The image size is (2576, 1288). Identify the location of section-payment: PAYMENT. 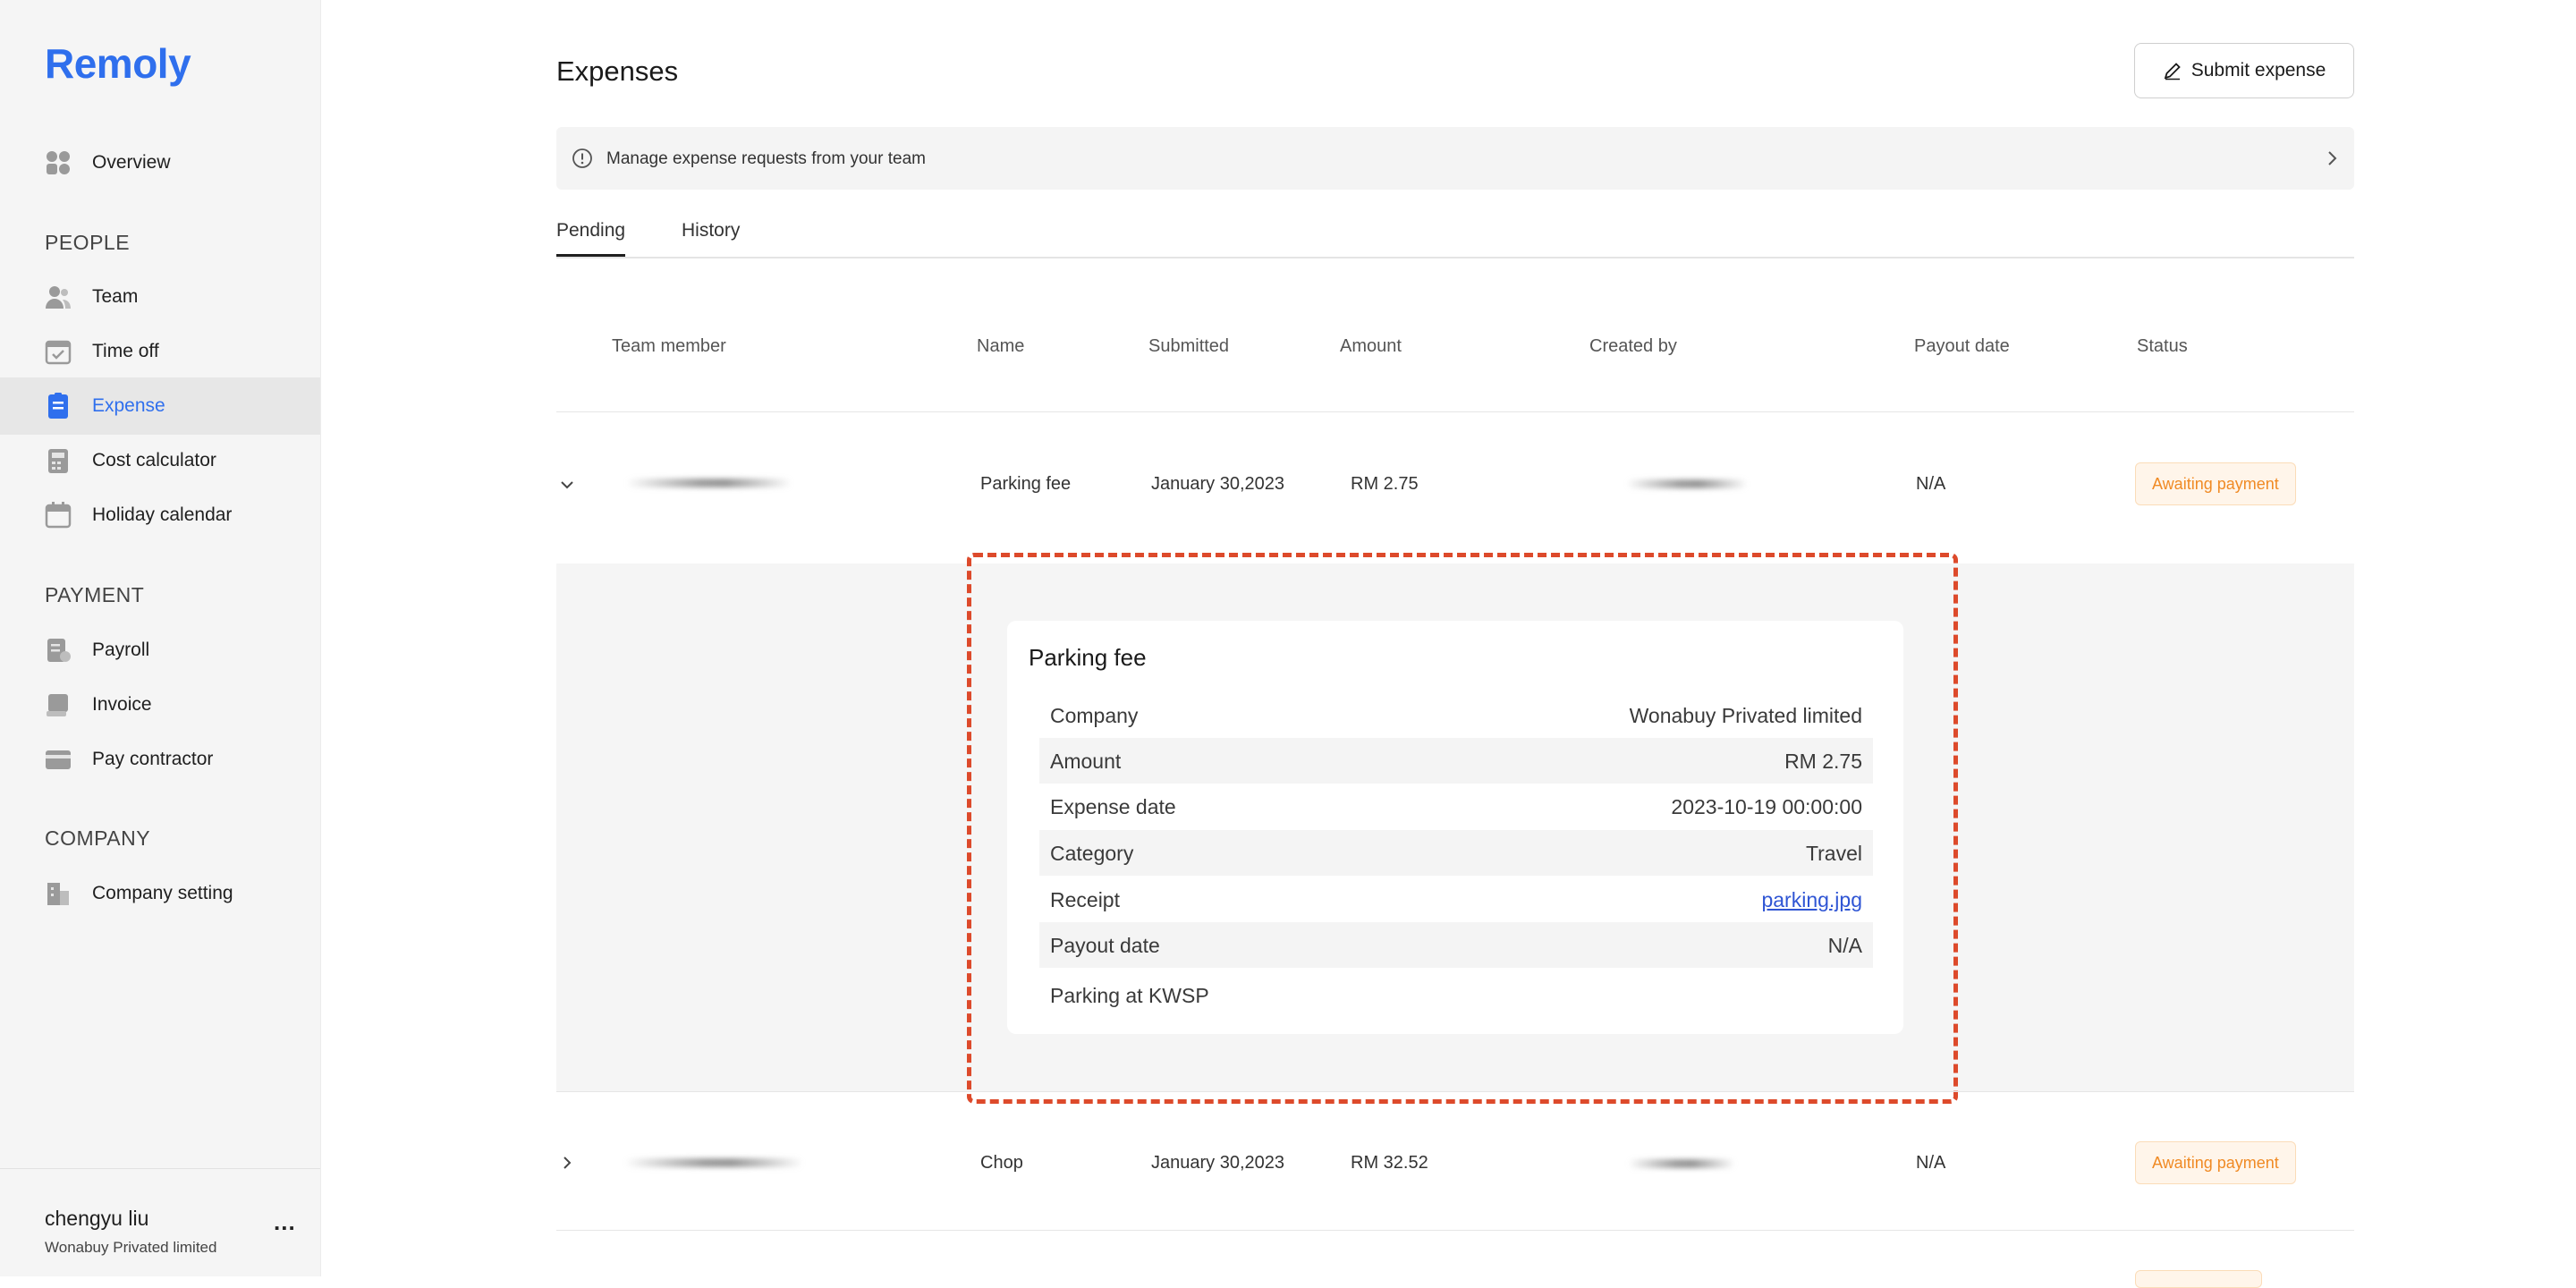
(95, 594).